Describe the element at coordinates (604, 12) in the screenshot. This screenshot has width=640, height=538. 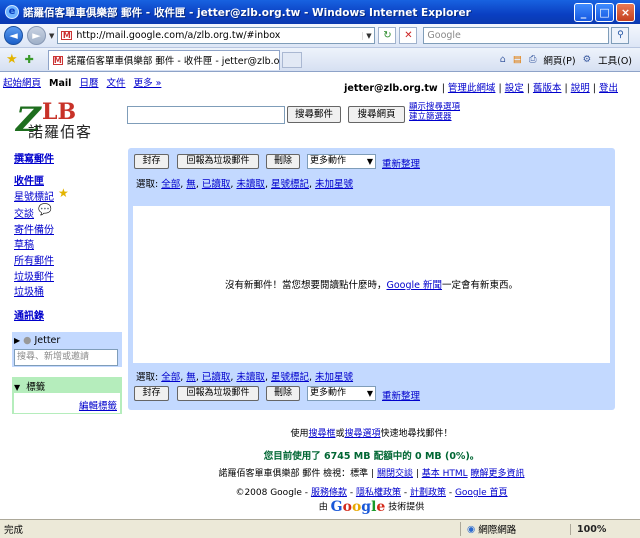
I see `maximize-button: □` at that location.